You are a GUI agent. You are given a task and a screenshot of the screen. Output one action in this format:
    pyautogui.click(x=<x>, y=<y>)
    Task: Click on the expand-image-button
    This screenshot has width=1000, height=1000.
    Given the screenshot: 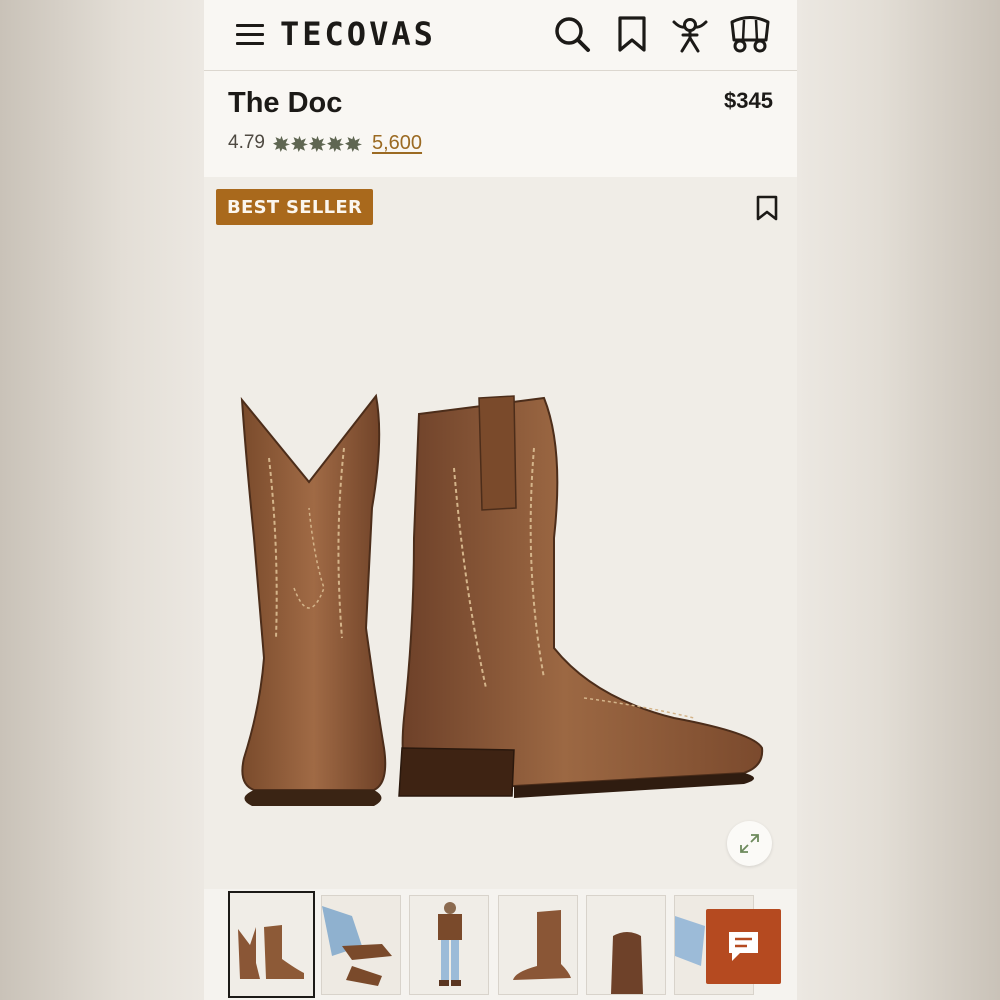 What is the action you would take?
    pyautogui.click(x=749, y=843)
    